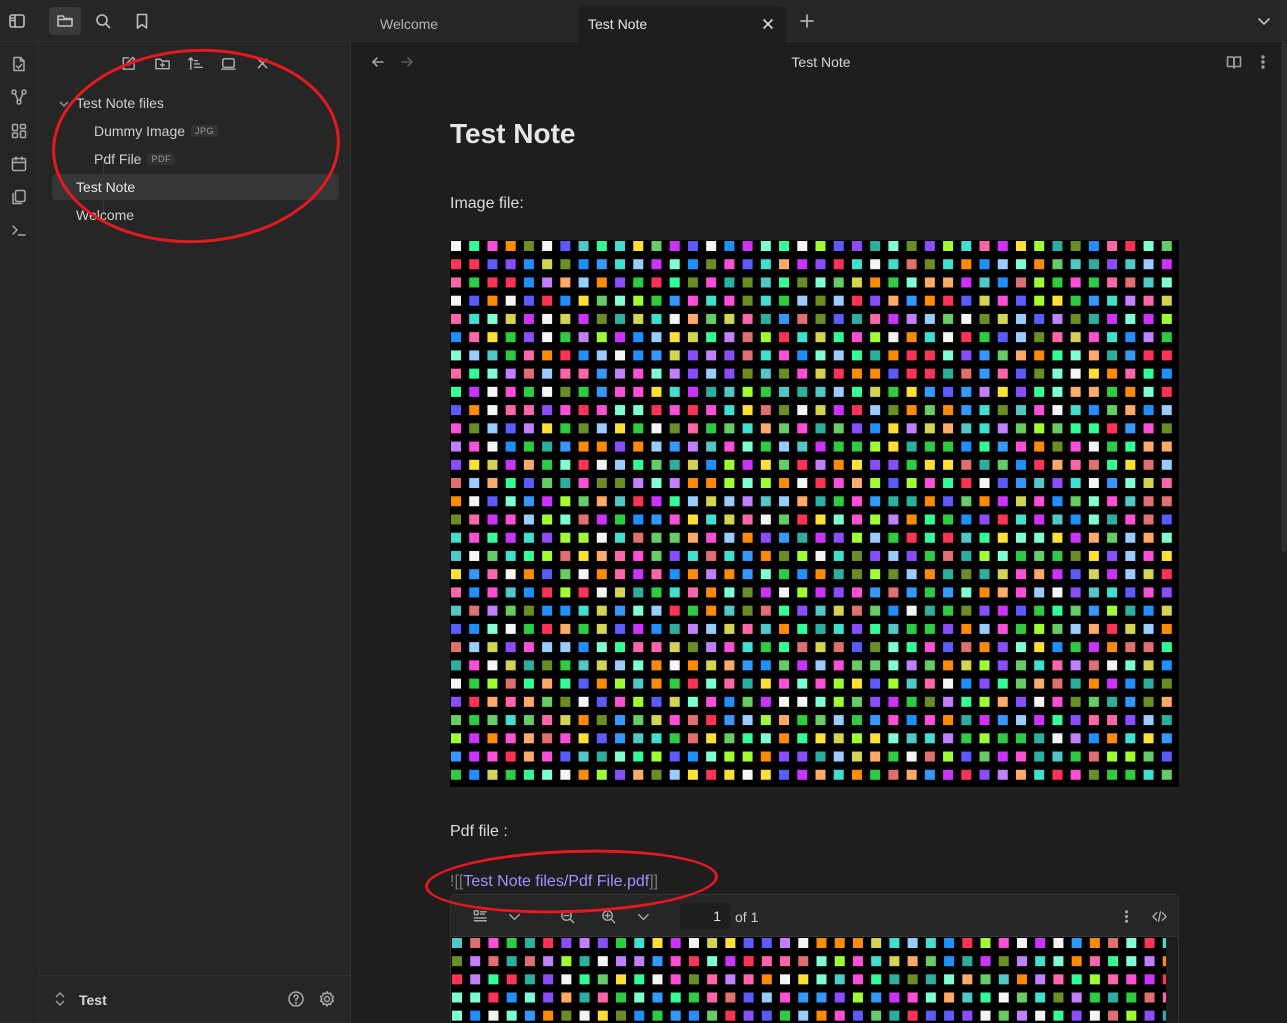  Describe the element at coordinates (19, 230) in the screenshot. I see `terminal-icon` at that location.